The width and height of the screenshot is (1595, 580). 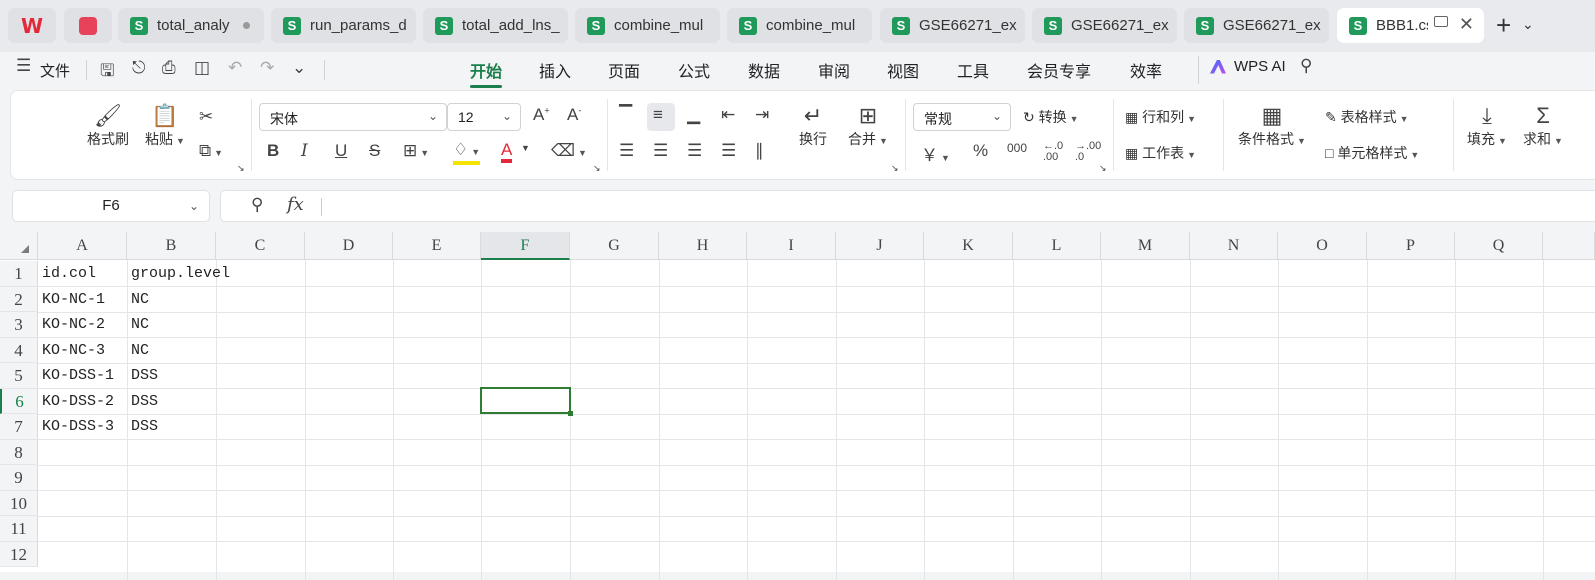 What do you see at coordinates (703, 246) in the screenshot?
I see `column-header: H` at bounding box center [703, 246].